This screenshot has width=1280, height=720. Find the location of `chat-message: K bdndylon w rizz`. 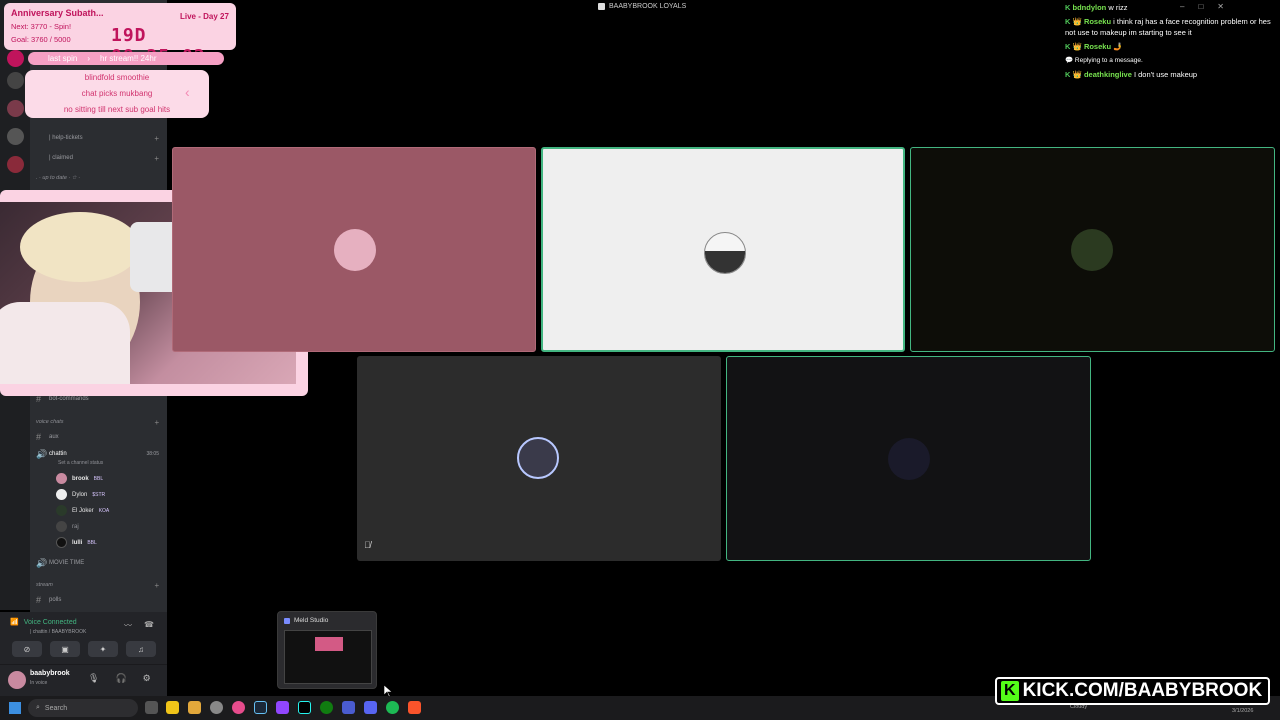

chat-message: K bdndylon w rizz is located at coordinates (1096, 7).